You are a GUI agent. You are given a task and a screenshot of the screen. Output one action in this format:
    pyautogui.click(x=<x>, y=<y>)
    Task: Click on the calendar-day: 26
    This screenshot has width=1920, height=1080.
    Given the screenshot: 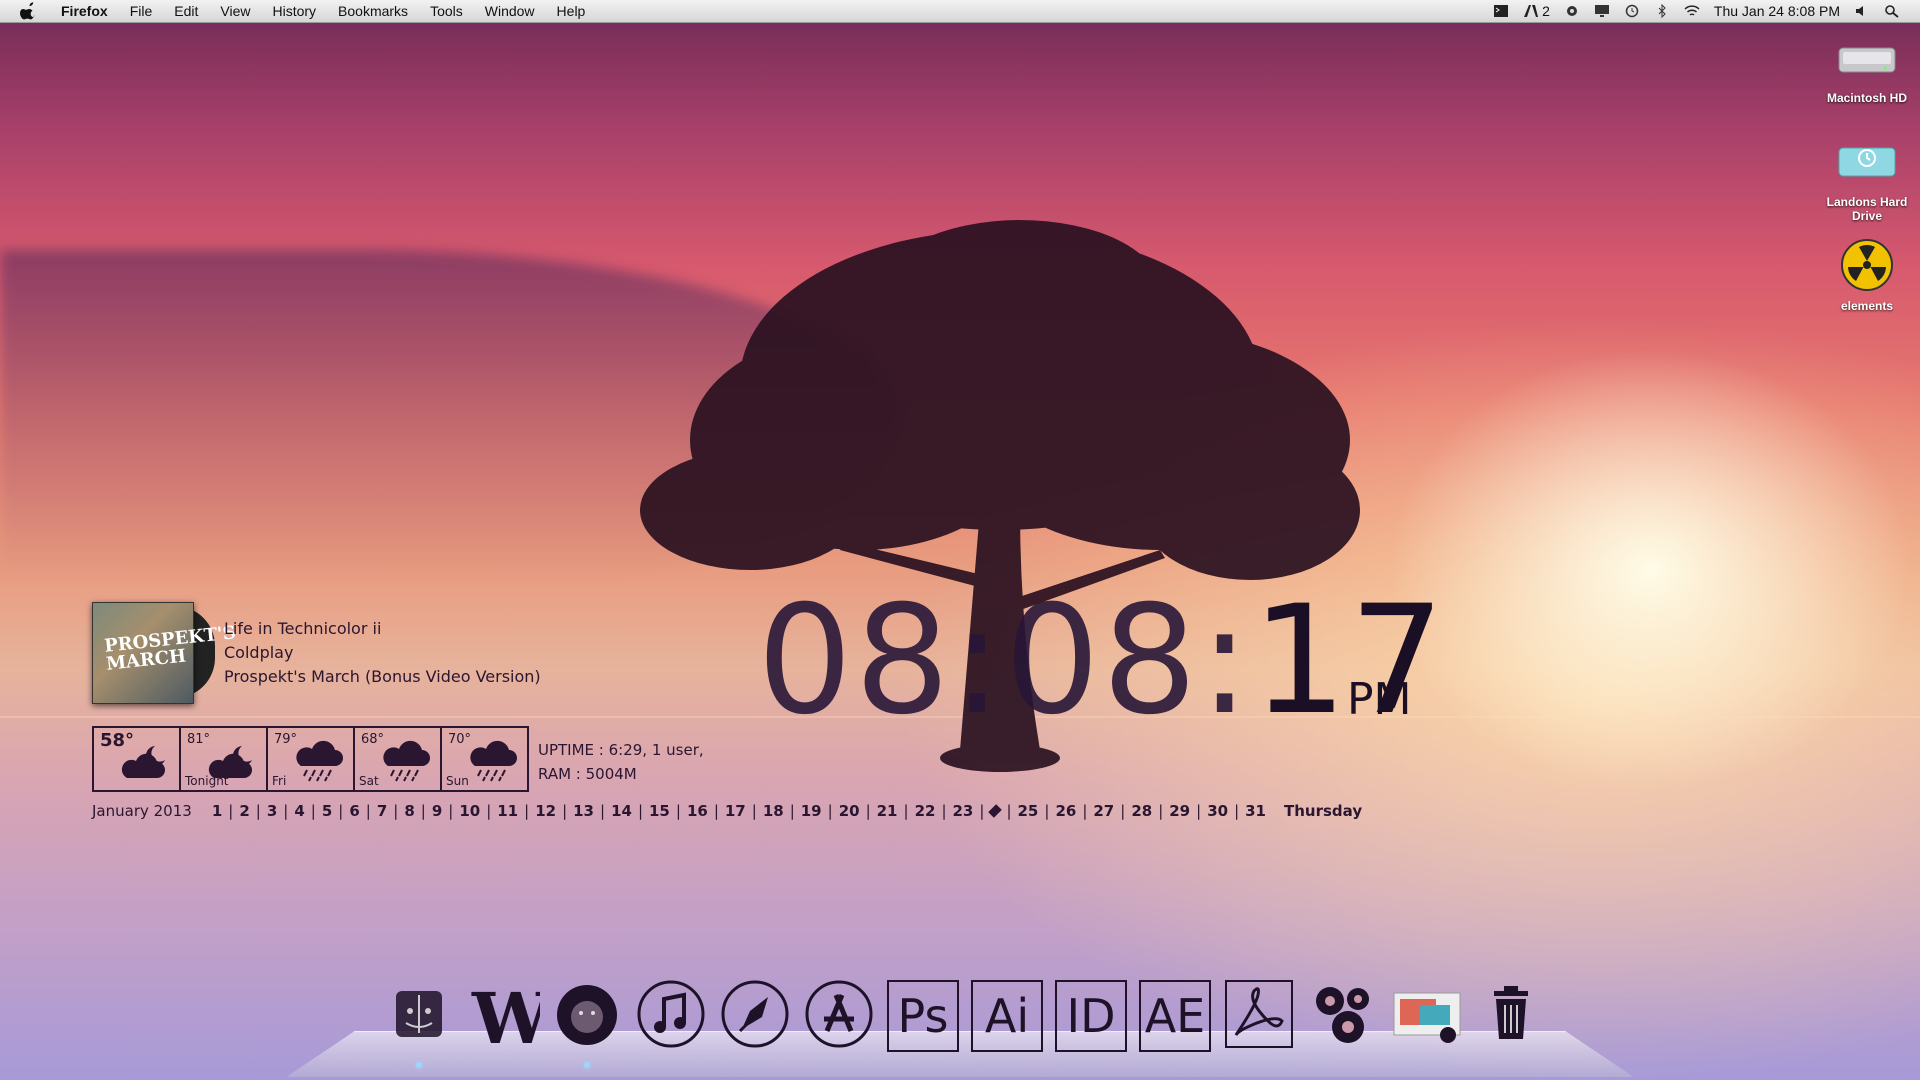 What is the action you would take?
    pyautogui.click(x=1066, y=811)
    